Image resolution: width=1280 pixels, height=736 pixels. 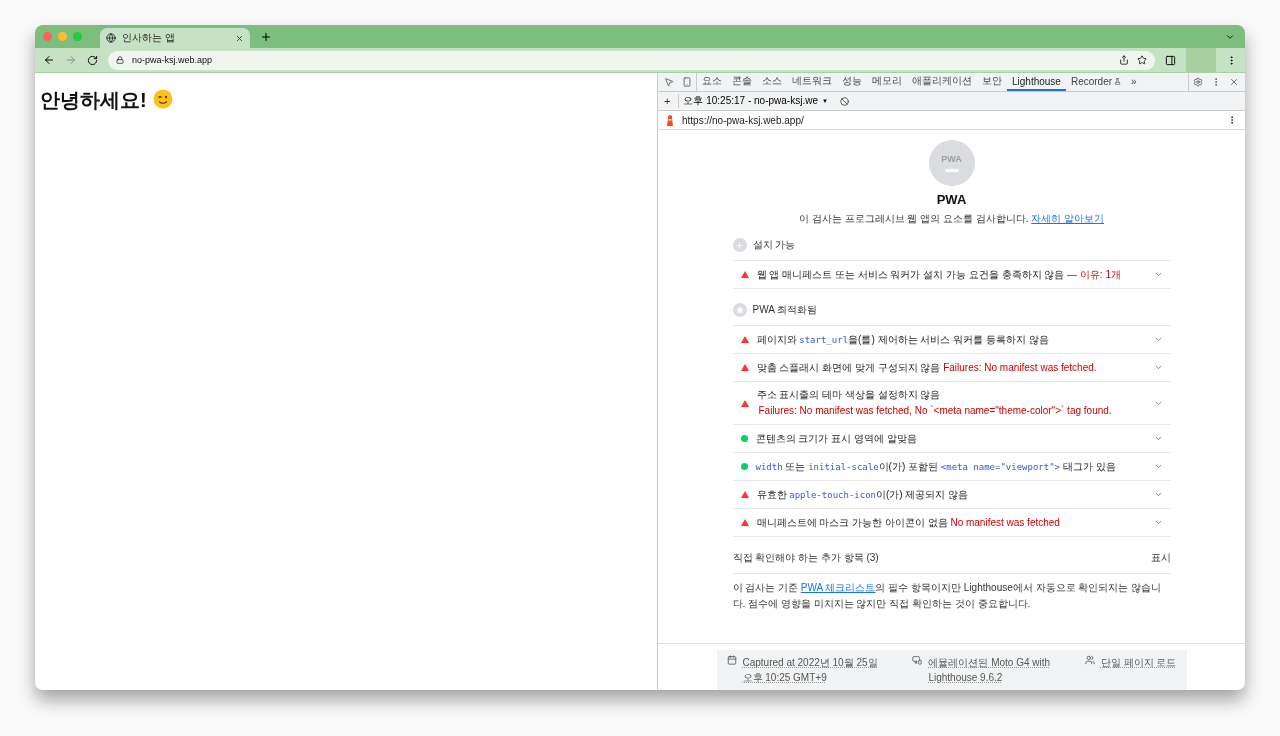 What do you see at coordinates (951, 494) in the screenshot?
I see `audit-row: 유효한 apple-touch-icon 이(가) 제공되지 않음` at bounding box center [951, 494].